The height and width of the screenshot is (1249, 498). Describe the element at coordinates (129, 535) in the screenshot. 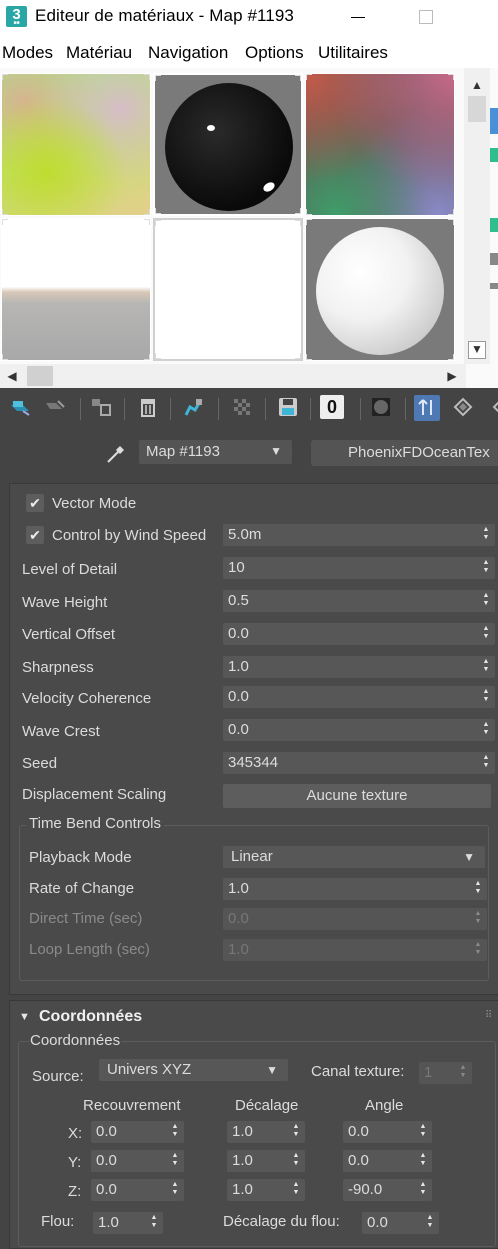

I see `control-wind-label: Control by Wind Speed` at that location.